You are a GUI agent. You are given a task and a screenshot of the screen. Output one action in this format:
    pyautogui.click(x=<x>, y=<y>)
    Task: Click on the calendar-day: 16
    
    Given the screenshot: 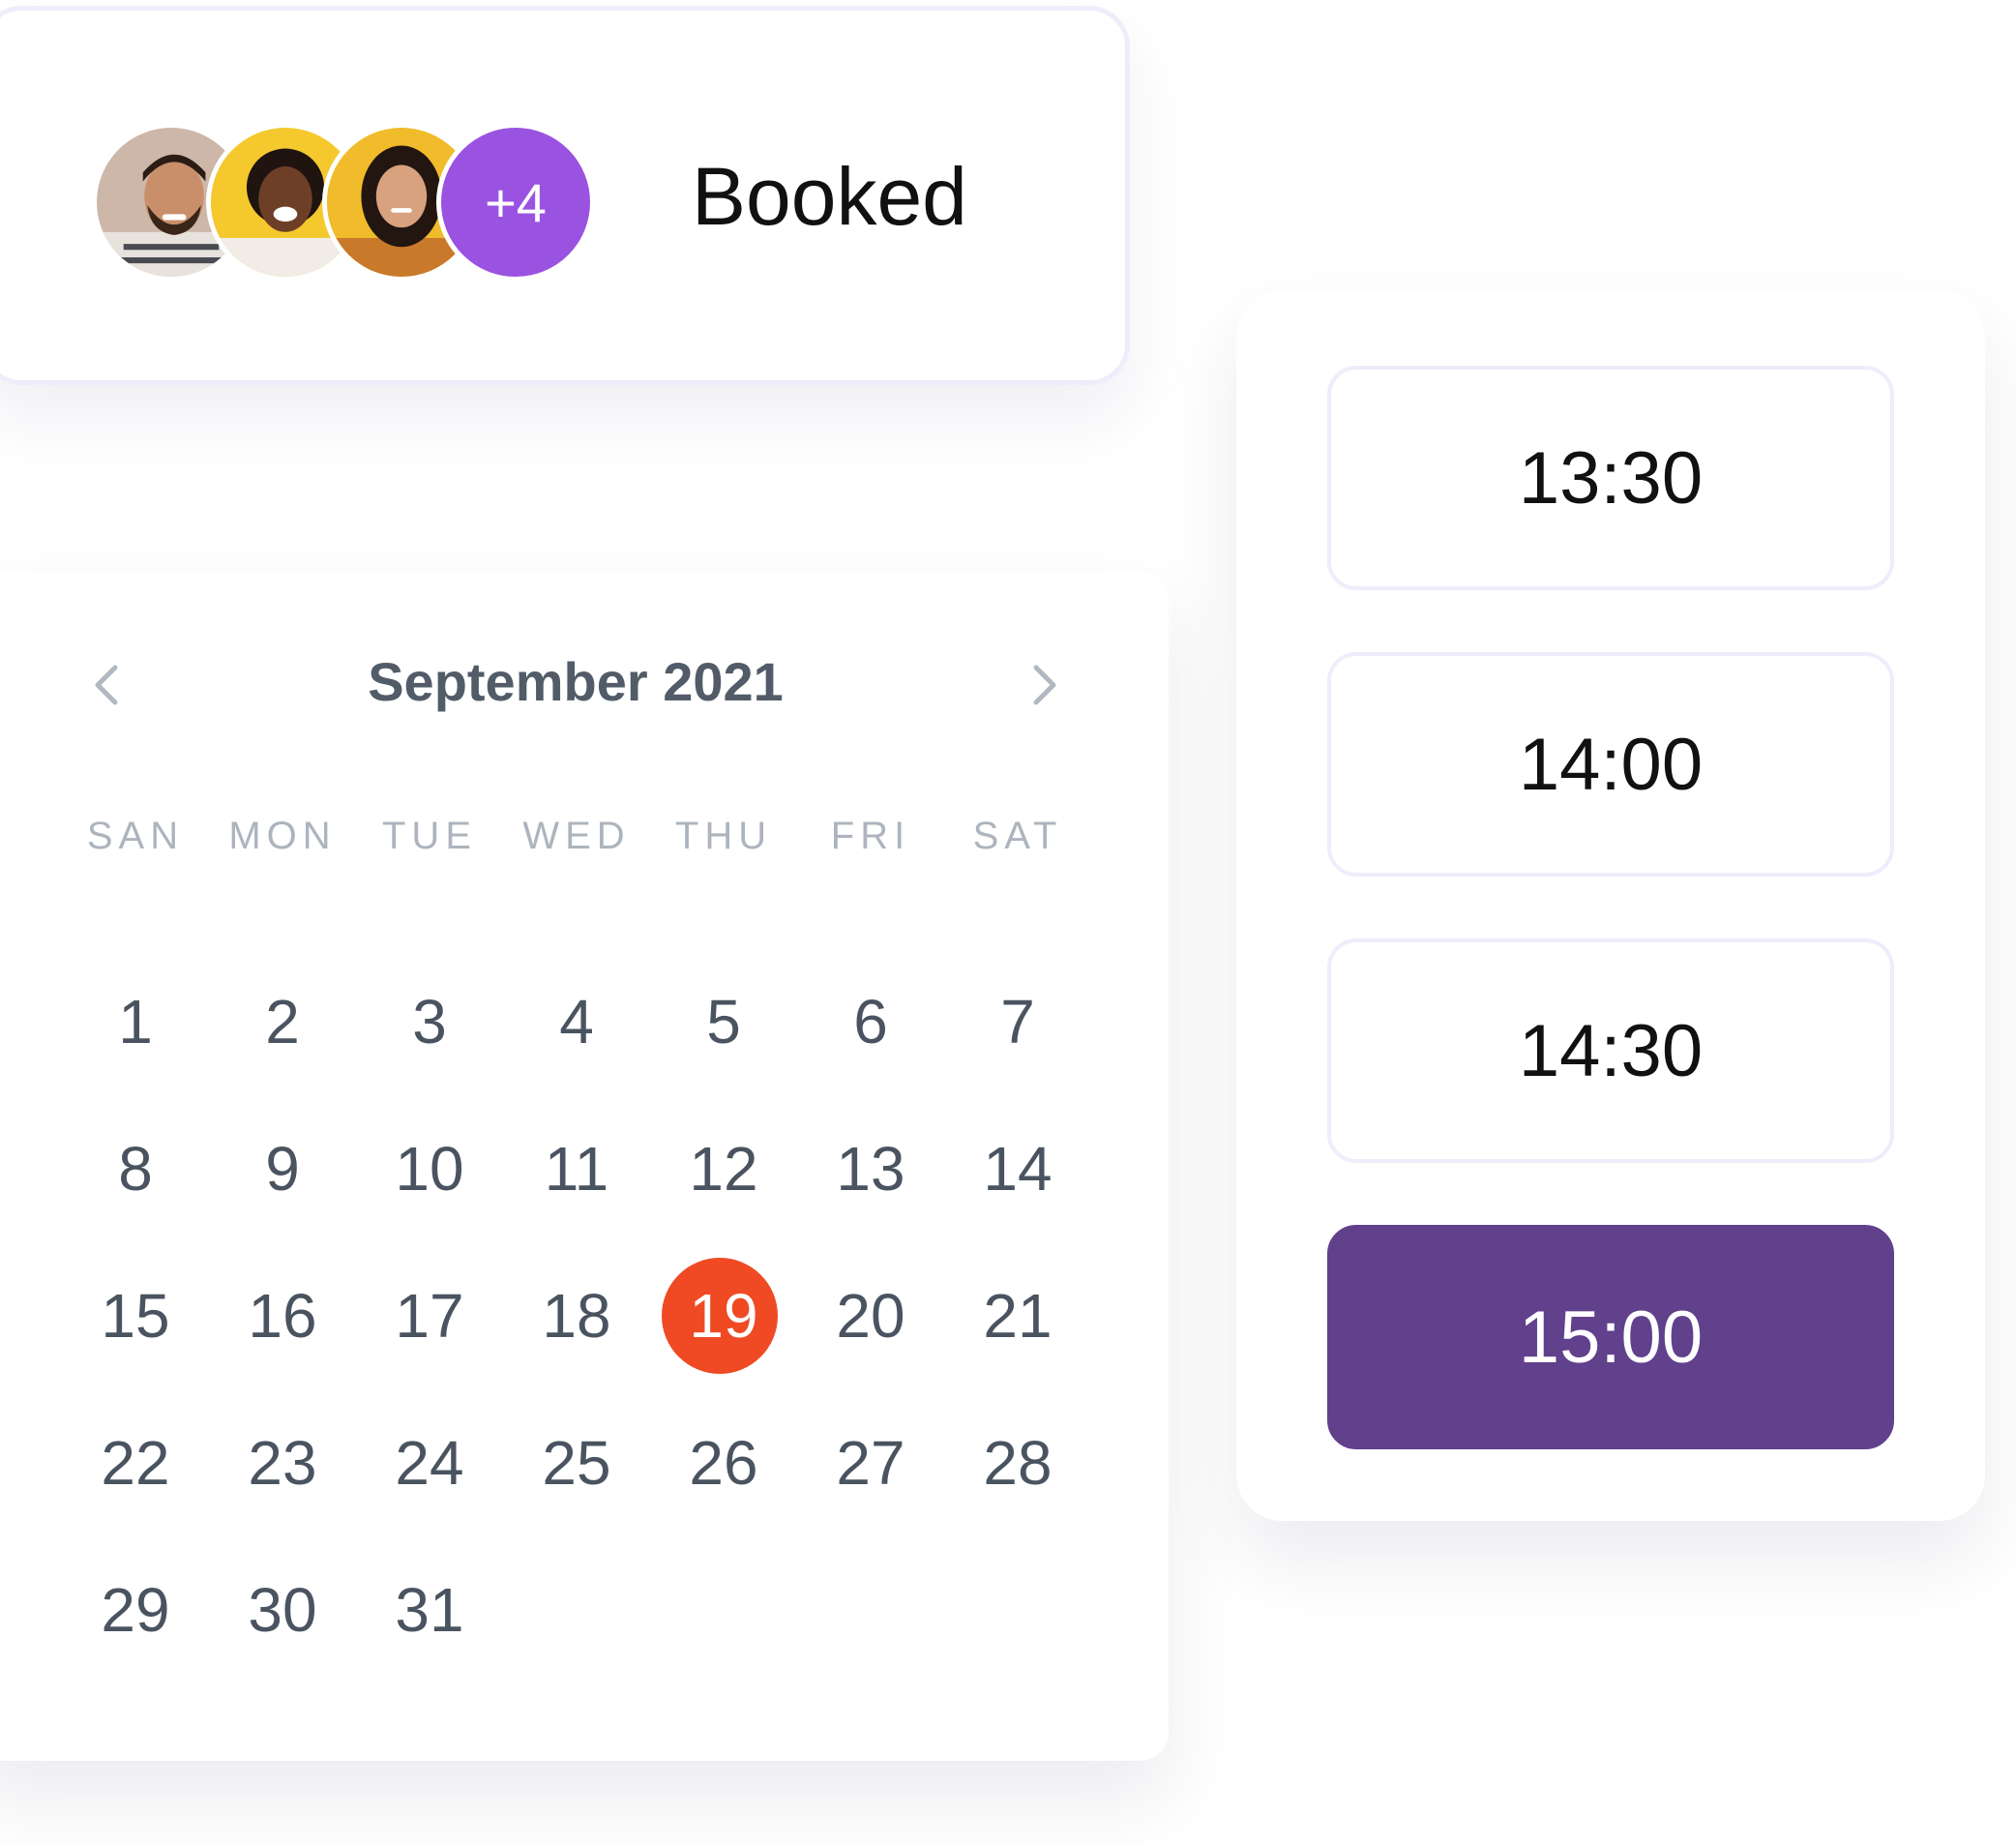 What is the action you would take?
    pyautogui.click(x=283, y=1316)
    